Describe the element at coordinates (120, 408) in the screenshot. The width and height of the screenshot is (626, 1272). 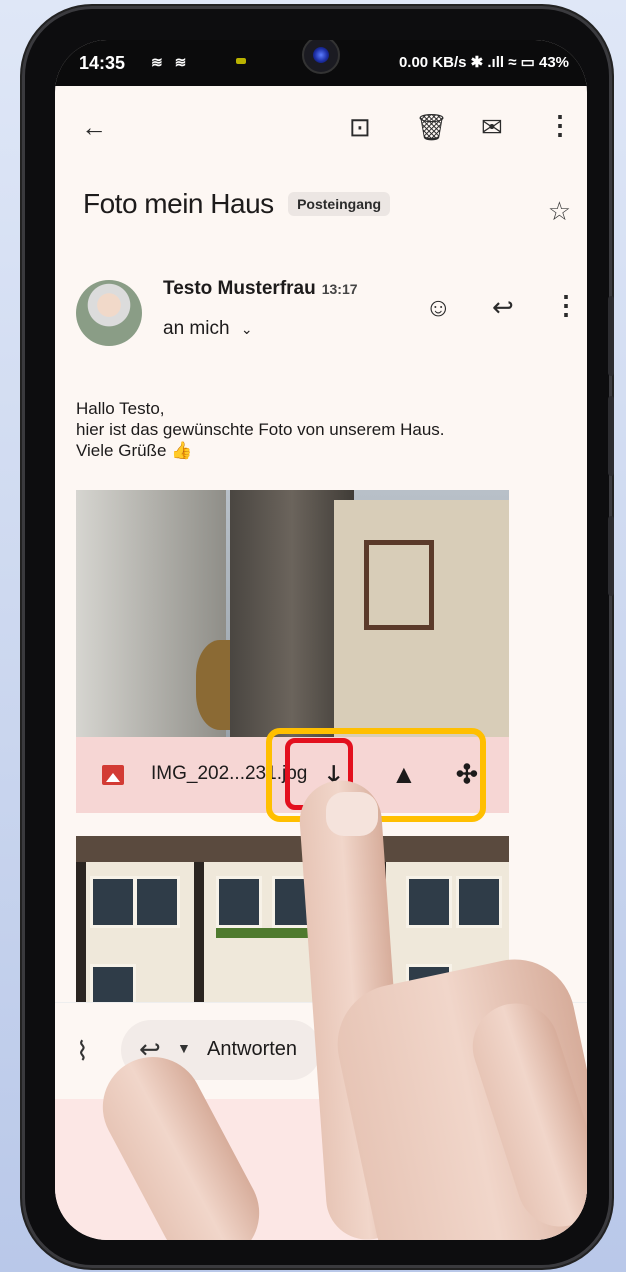
I see `body-line: Hallo Testo,` at that location.